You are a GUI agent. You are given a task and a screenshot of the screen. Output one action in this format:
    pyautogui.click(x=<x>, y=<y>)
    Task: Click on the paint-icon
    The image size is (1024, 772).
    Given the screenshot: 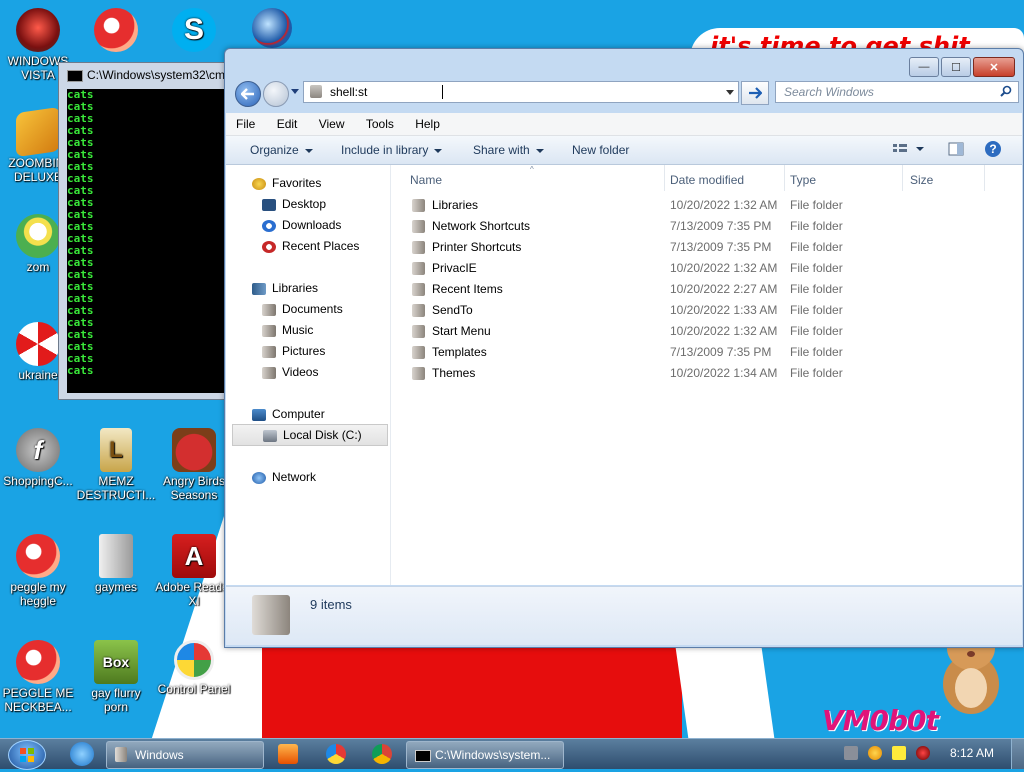 What is the action you would take?
    pyautogui.click(x=336, y=754)
    